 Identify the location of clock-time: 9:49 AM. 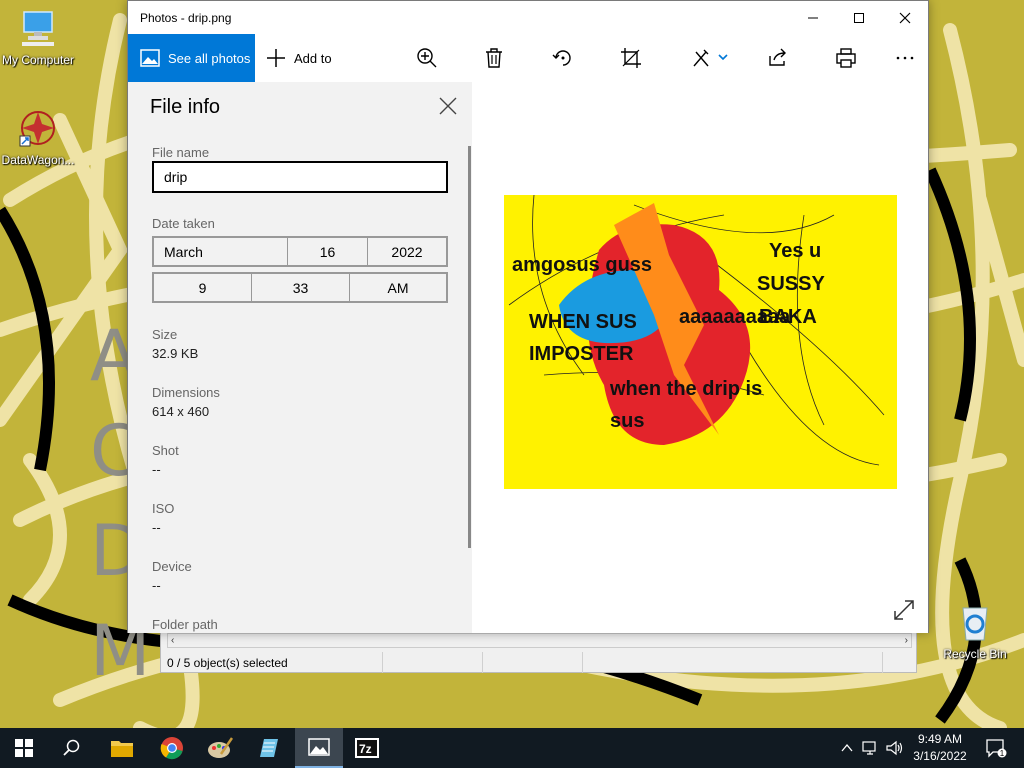
(940, 739).